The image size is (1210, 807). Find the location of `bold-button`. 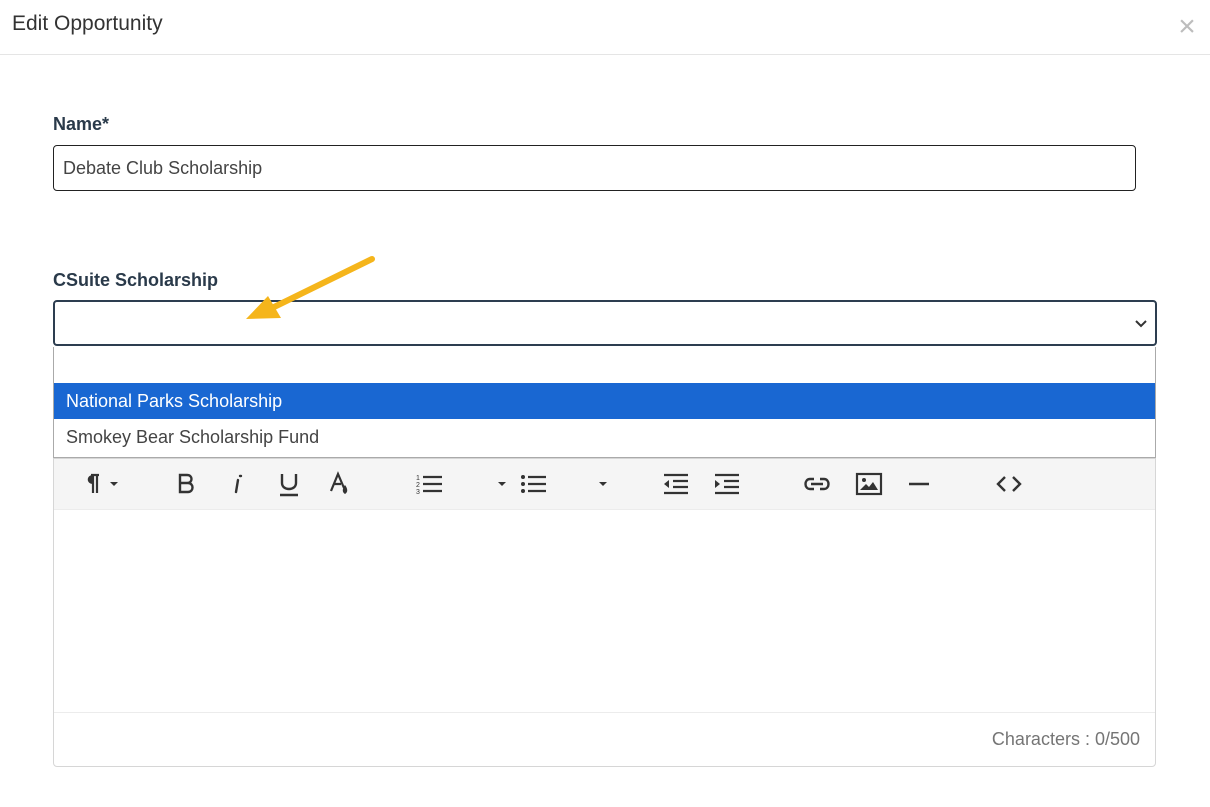

bold-button is located at coordinates (186, 484).